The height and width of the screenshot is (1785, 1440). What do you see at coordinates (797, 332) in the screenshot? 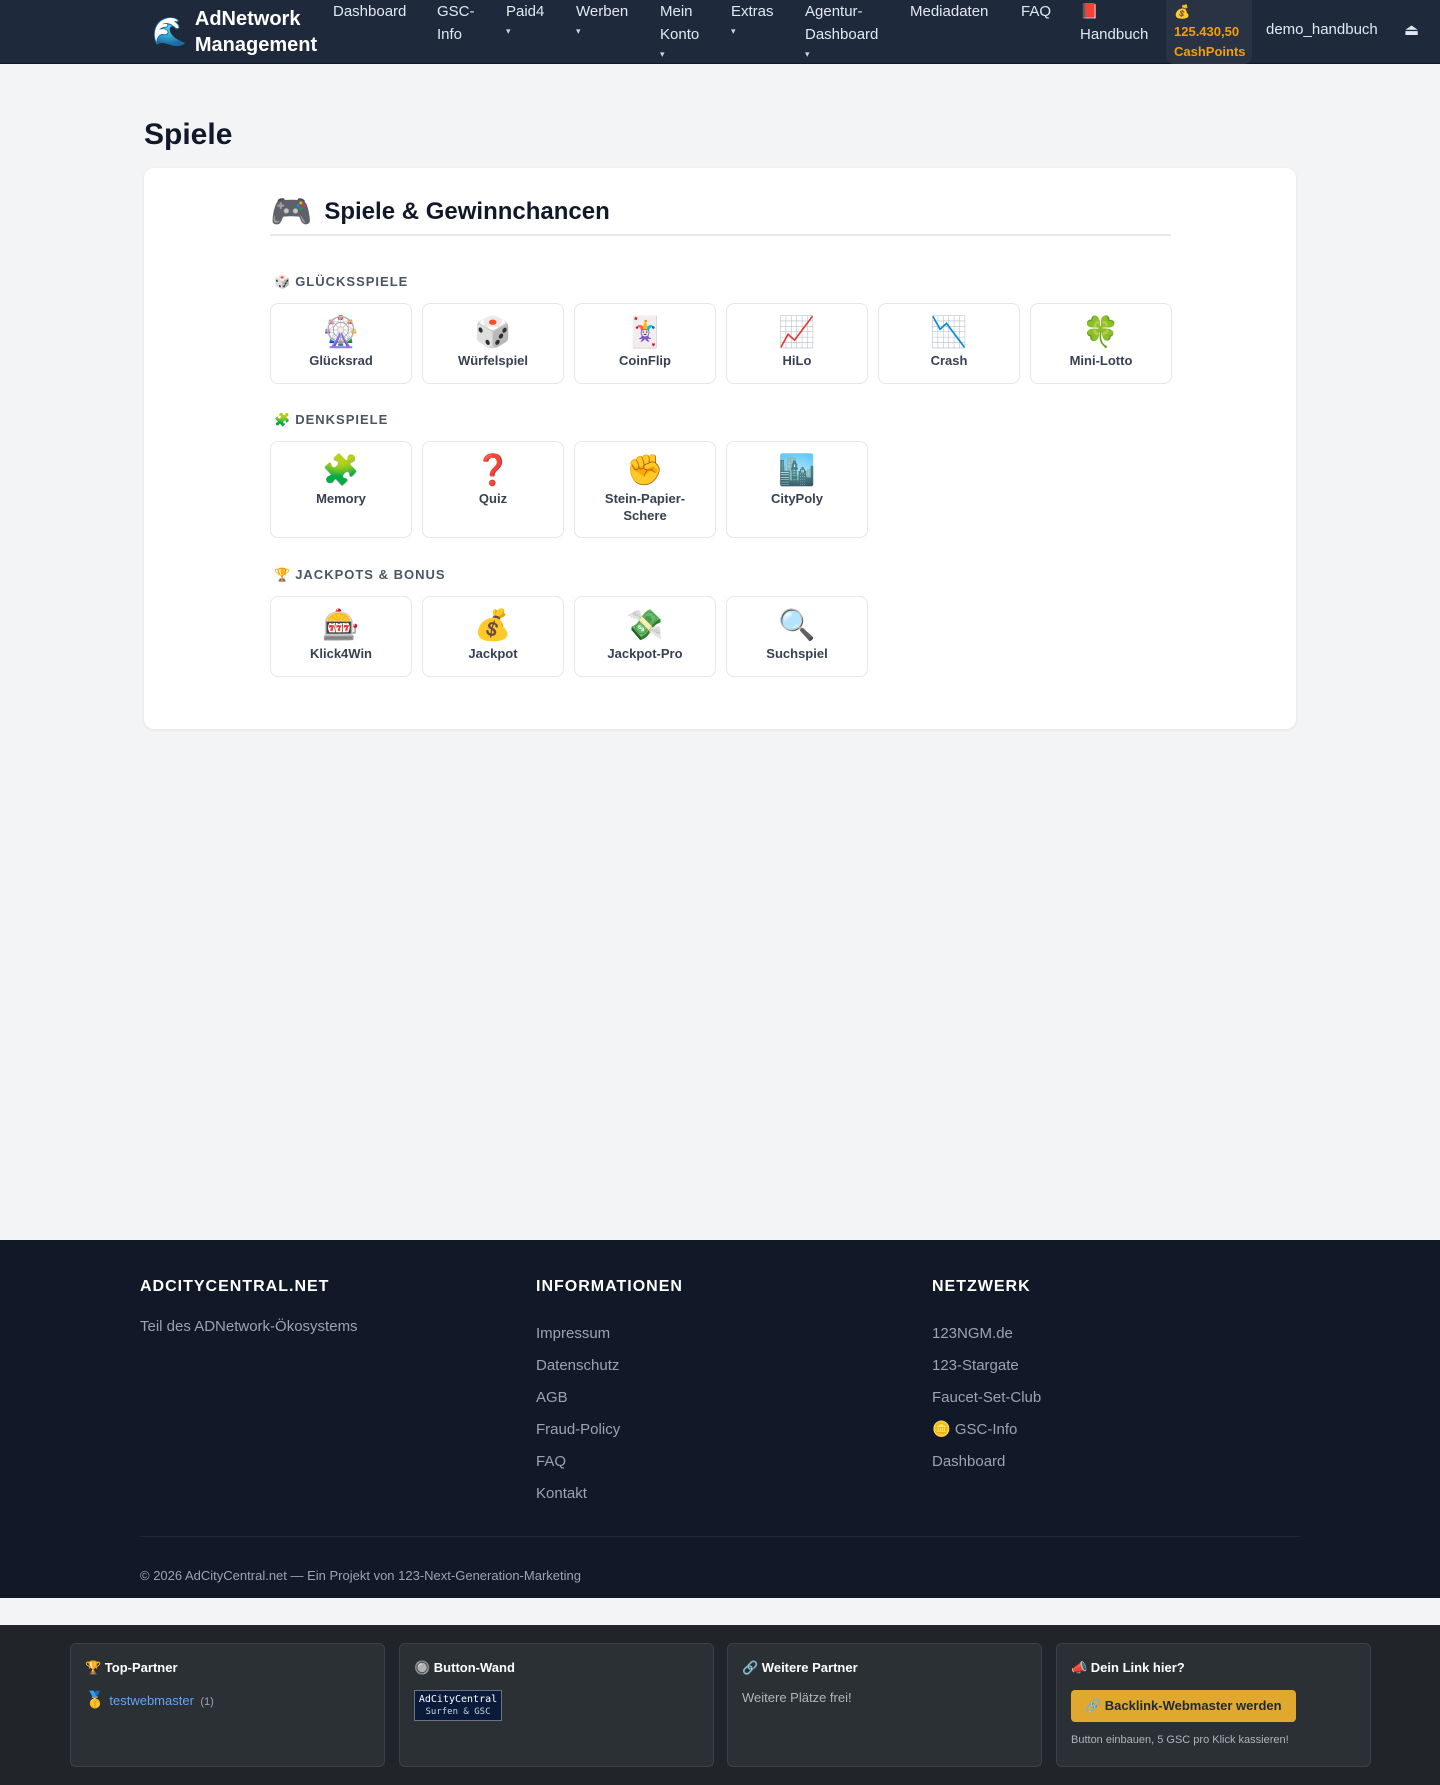
I see `chart-increasing-icon: 📈` at bounding box center [797, 332].